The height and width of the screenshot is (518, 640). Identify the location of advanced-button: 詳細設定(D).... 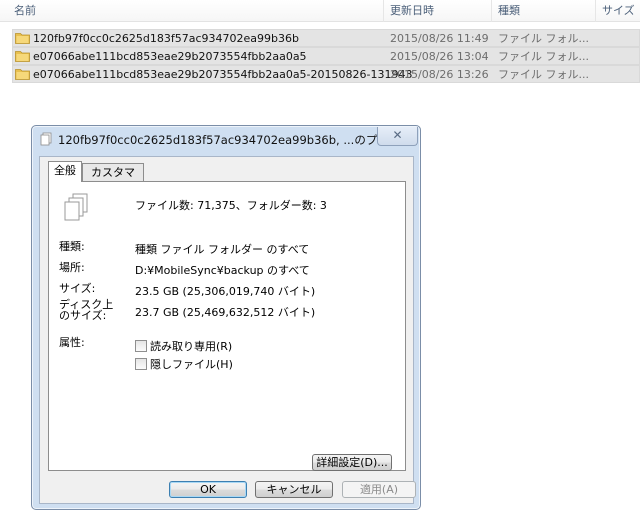
(352, 462).